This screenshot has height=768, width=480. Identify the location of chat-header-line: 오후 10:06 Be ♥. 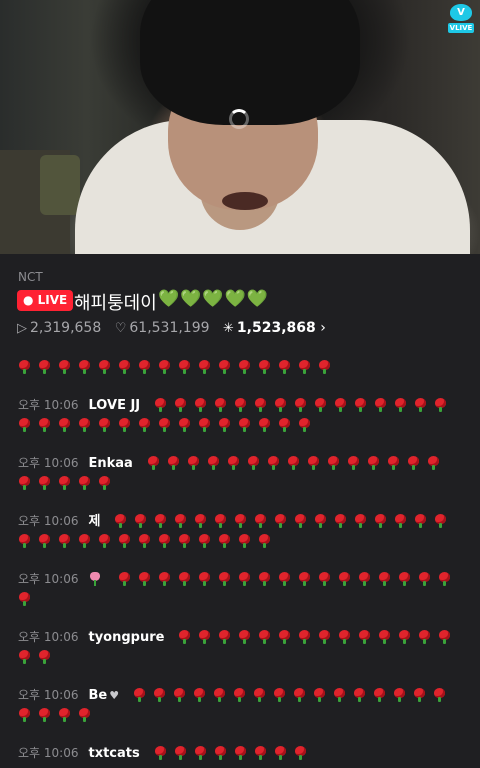
(240, 694).